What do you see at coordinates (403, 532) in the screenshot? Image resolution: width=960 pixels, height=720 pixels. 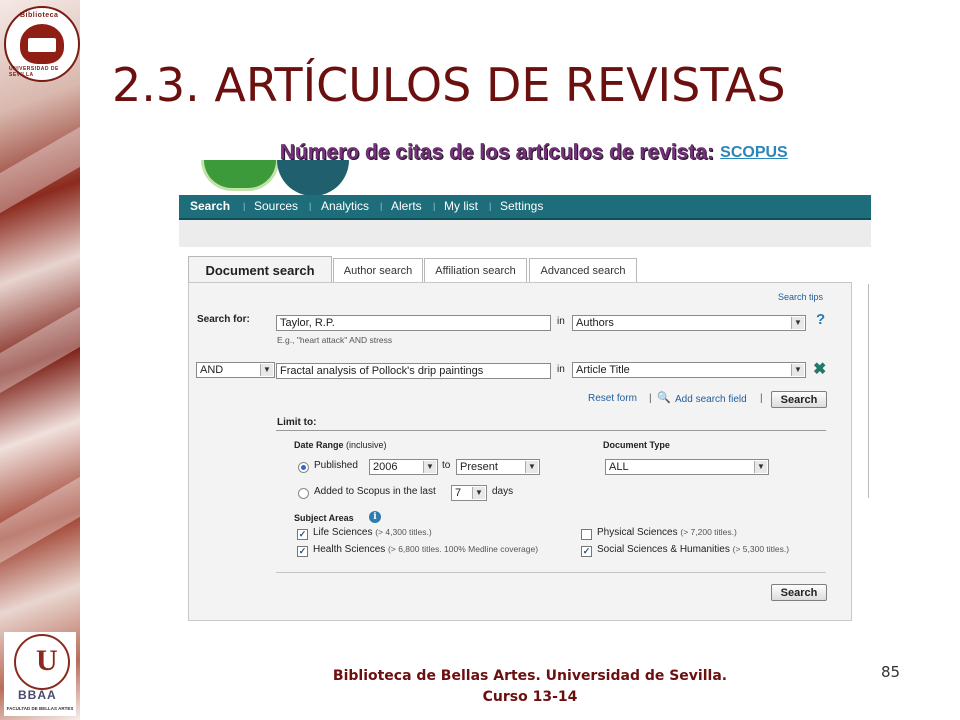 I see `subject-note: (> 4,300 titles.)` at bounding box center [403, 532].